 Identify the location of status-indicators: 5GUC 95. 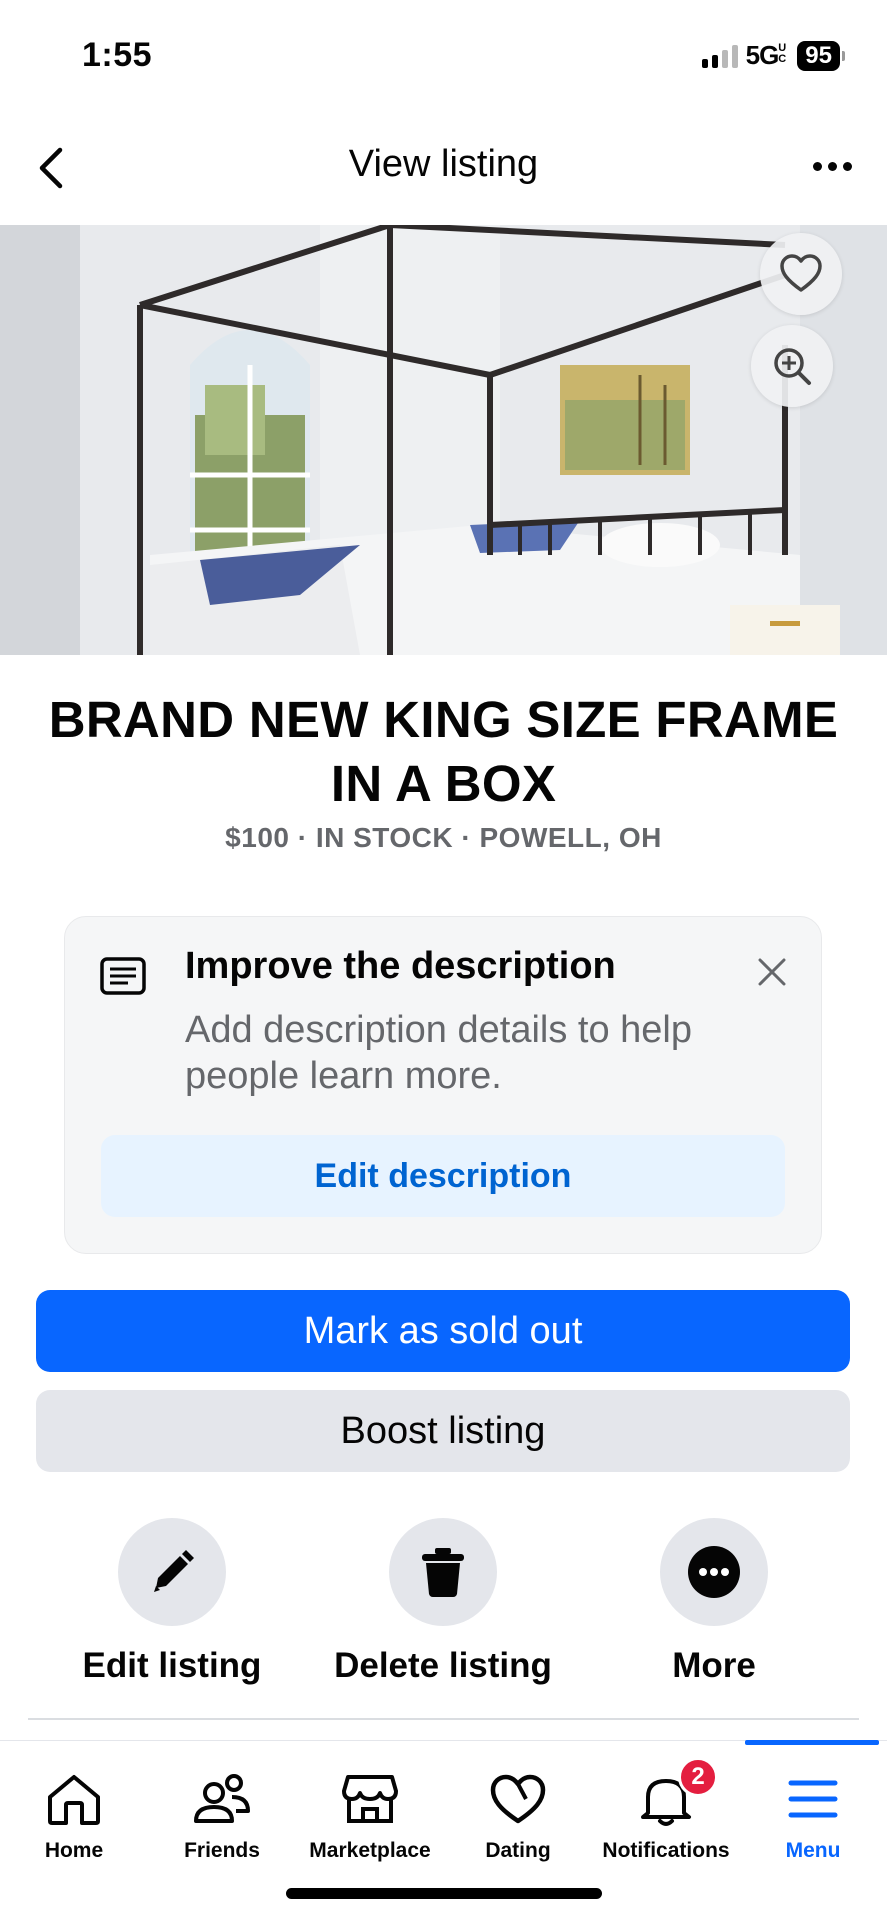
(773, 55).